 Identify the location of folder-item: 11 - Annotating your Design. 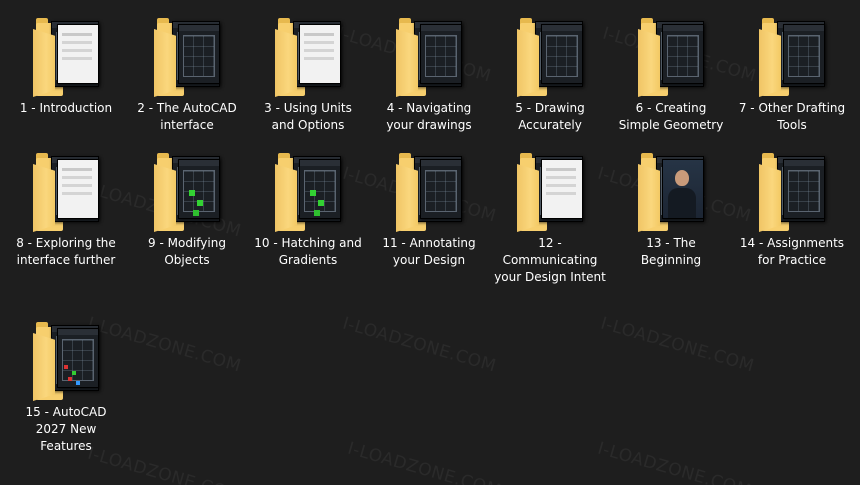
(429, 210).